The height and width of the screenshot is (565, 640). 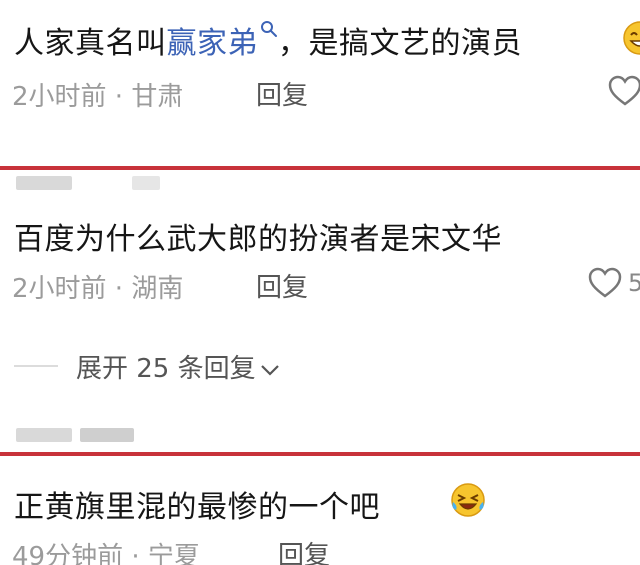 What do you see at coordinates (68, 553) in the screenshot?
I see `comment-3-time: 49分钟前` at bounding box center [68, 553].